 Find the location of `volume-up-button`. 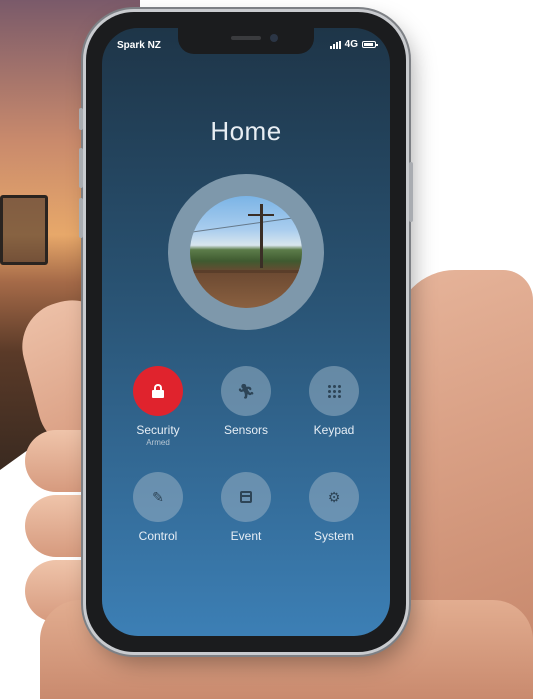

volume-up-button is located at coordinates (81, 168).